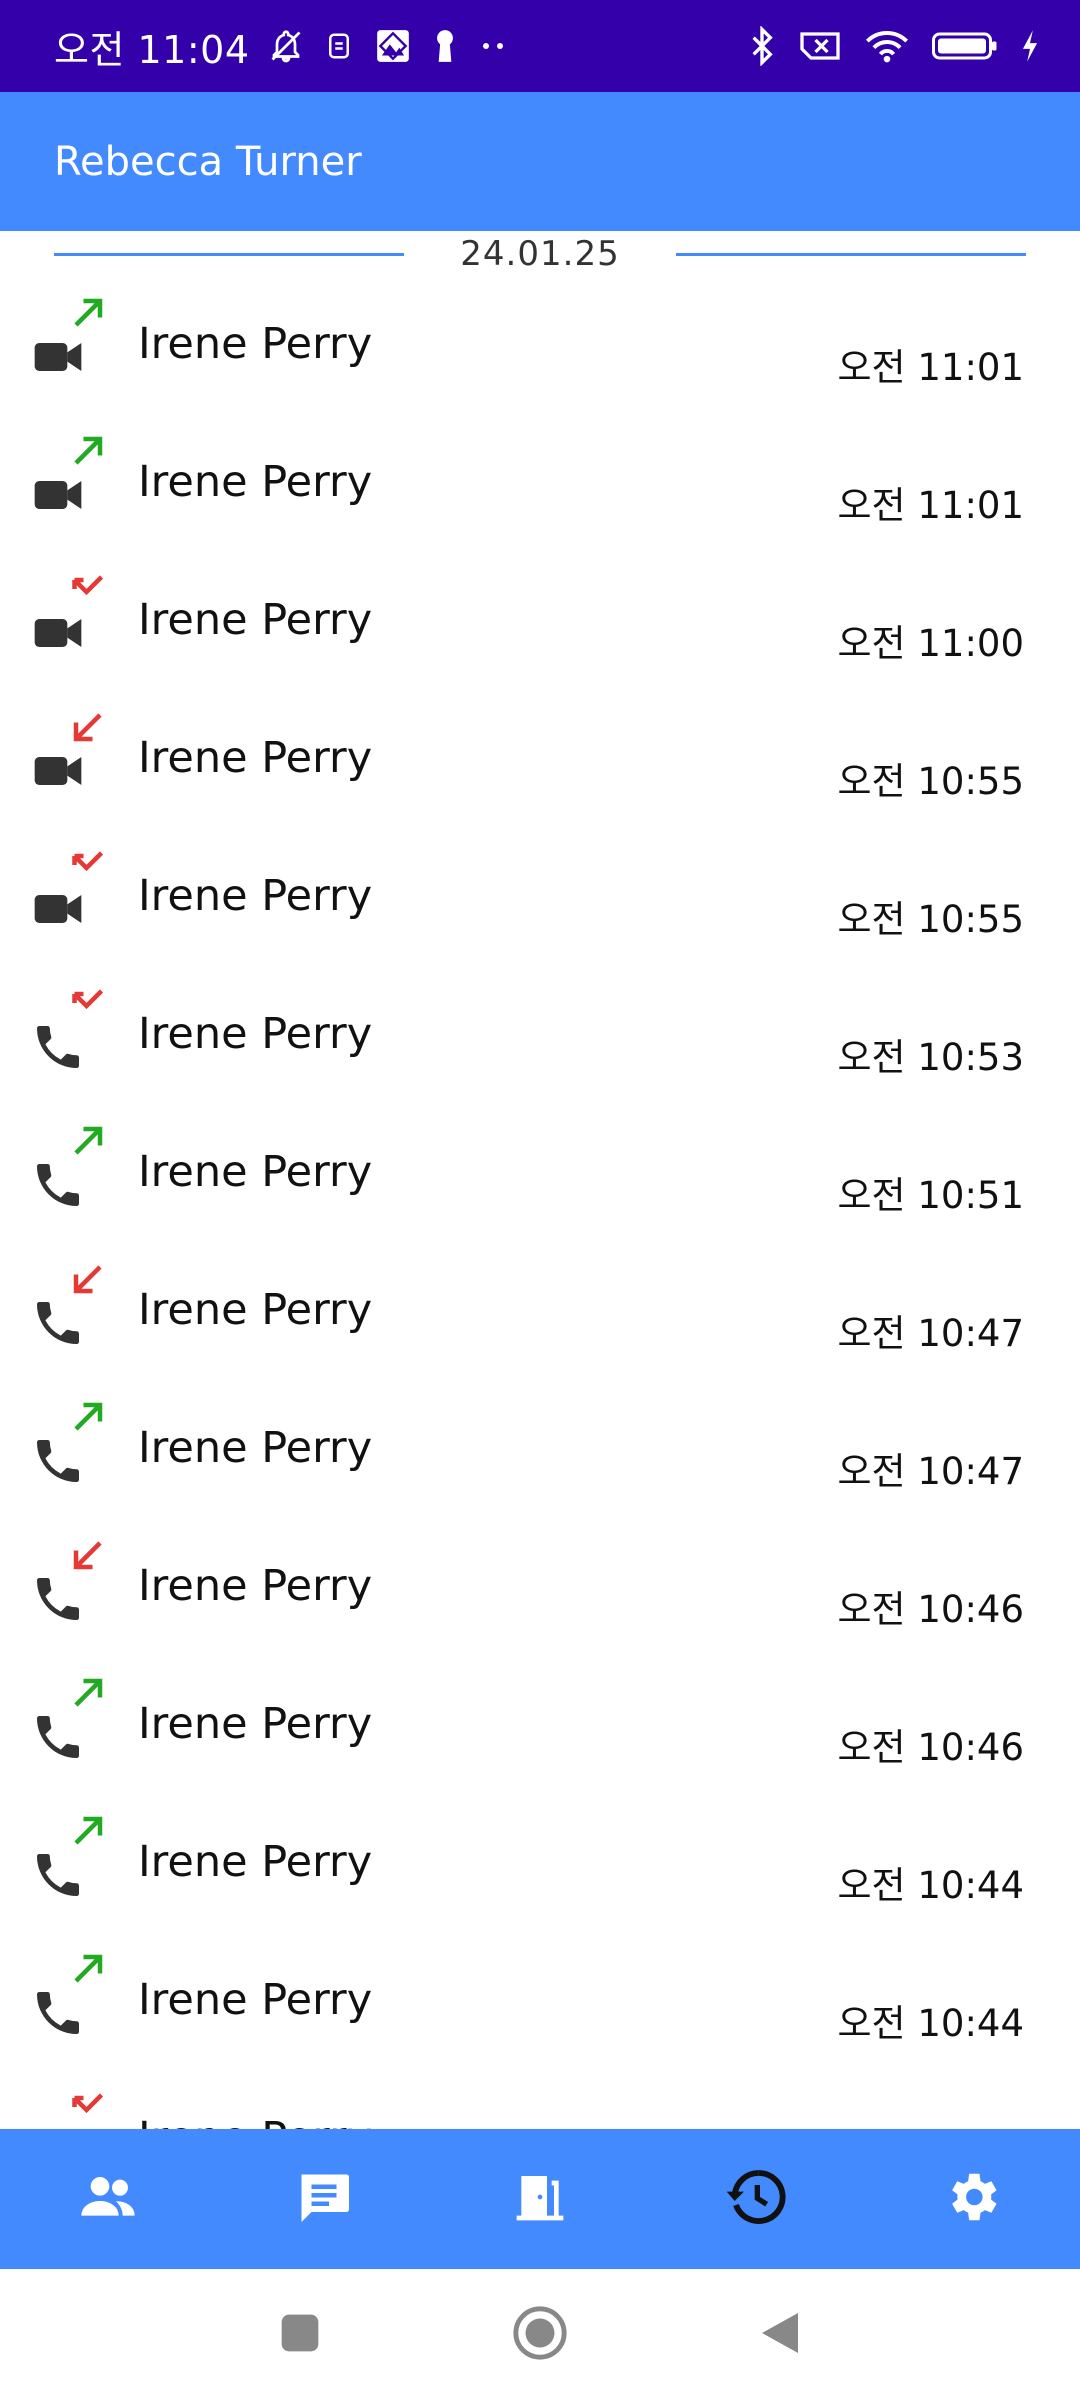  I want to click on call-time: 오전 10:53, so click(930, 1057).